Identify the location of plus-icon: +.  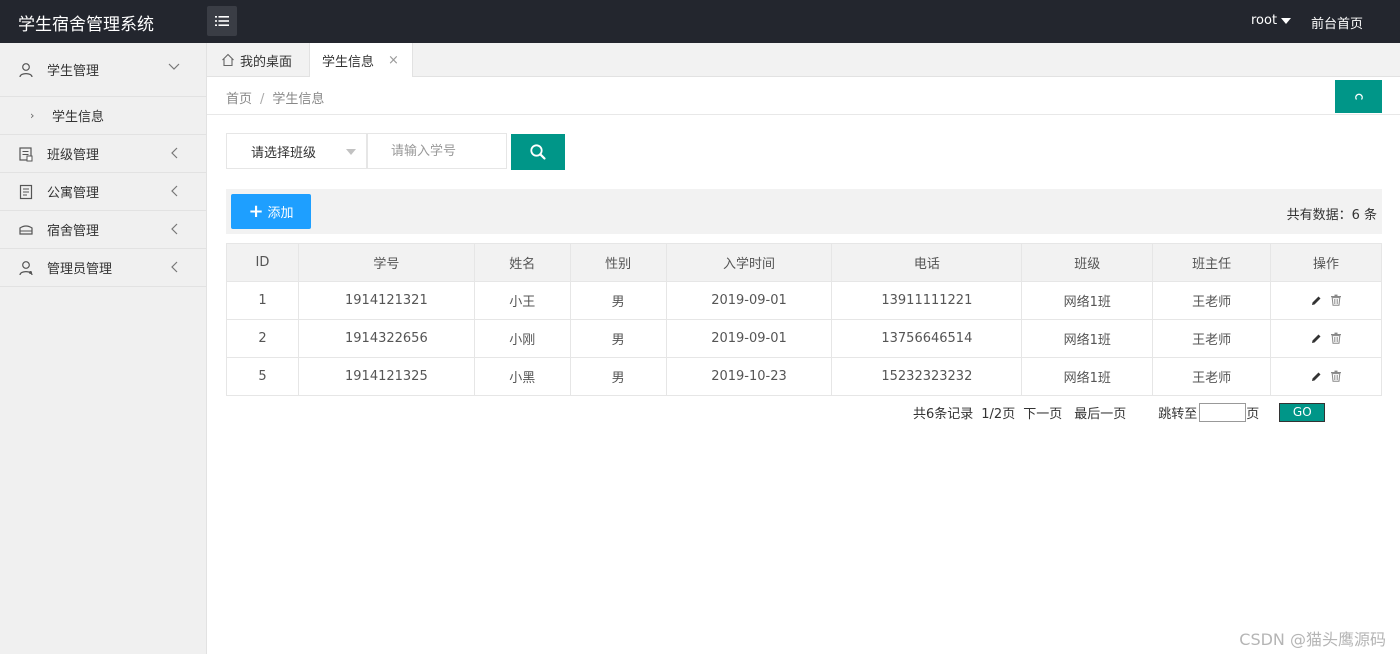
(256, 211).